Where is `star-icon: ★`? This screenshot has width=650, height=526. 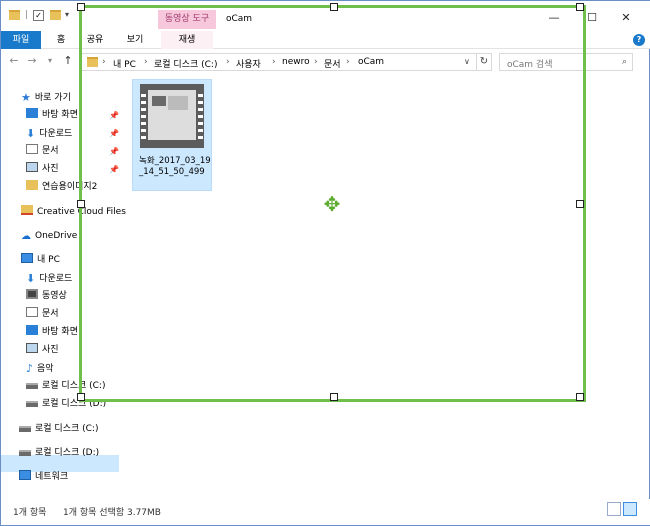 star-icon: ★ is located at coordinates (26, 97).